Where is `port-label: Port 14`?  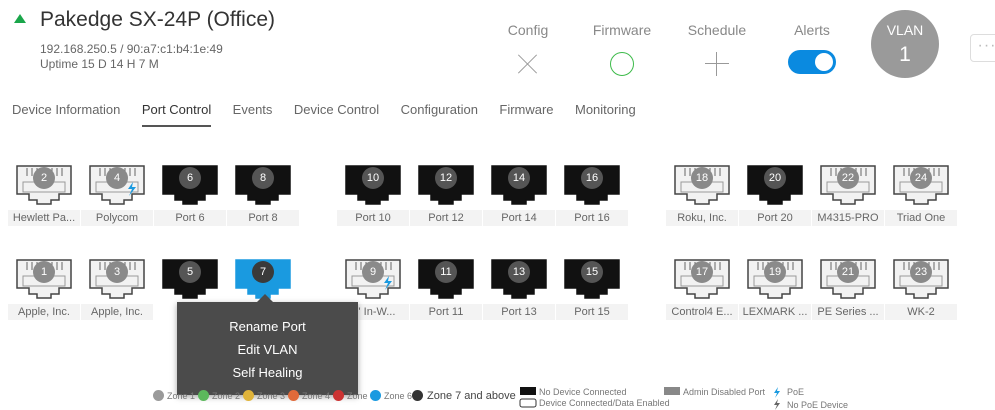 port-label: Port 14 is located at coordinates (519, 218).